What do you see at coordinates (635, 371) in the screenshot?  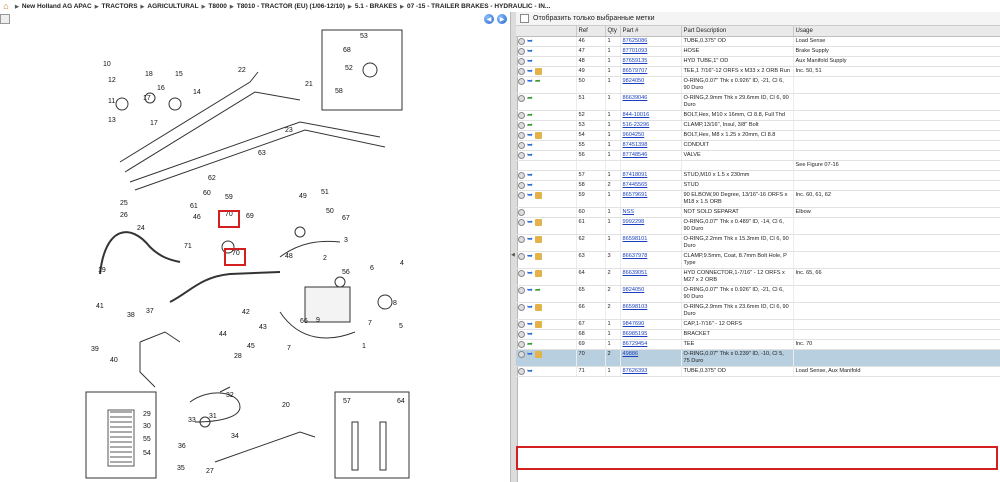 I see `part-number-link: 87626393` at bounding box center [635, 371].